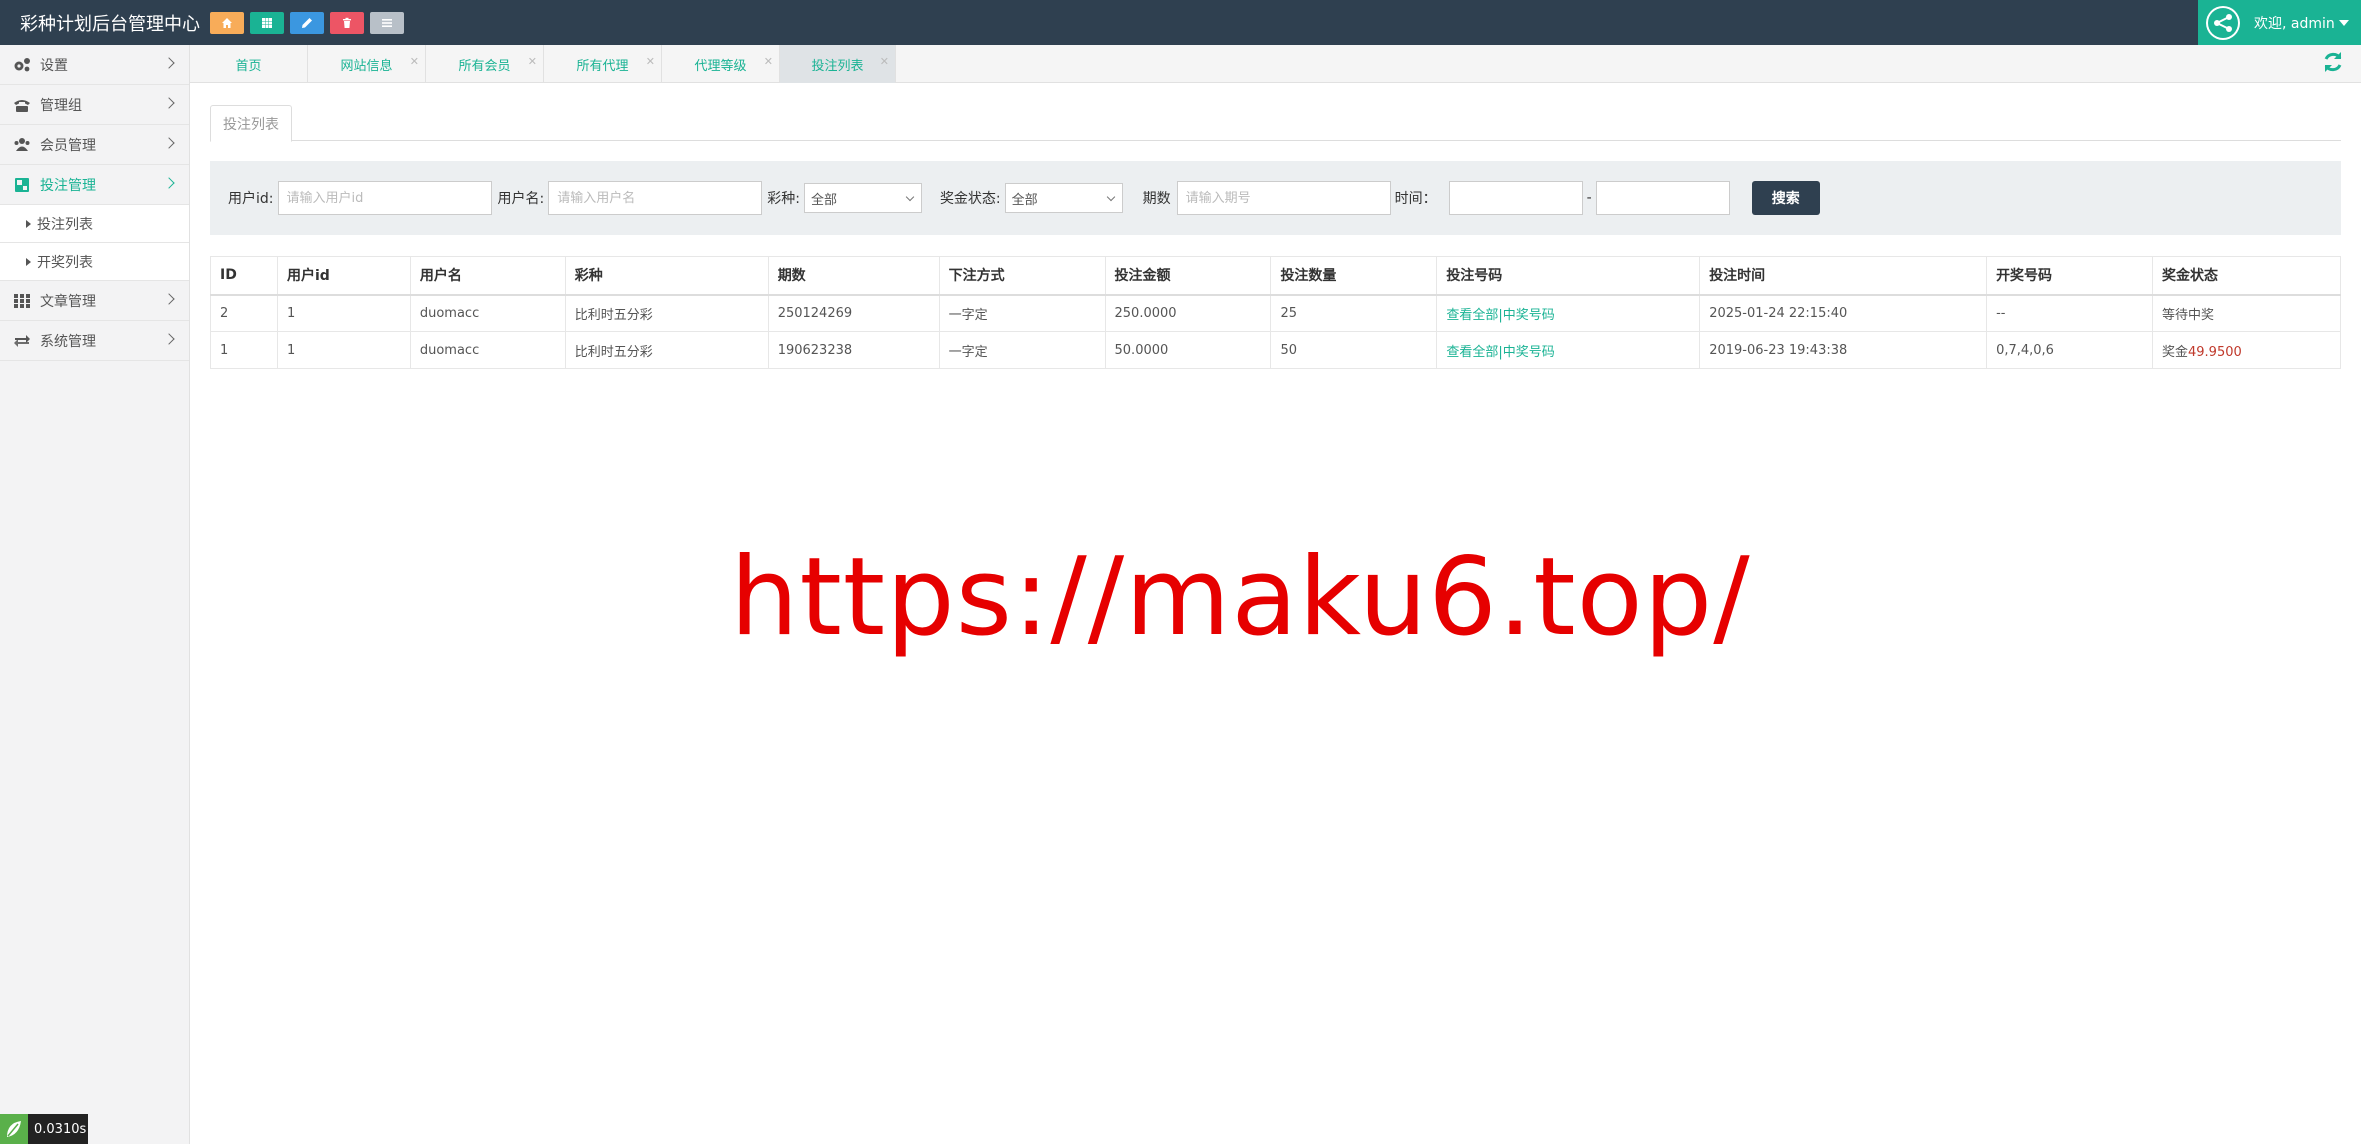 The width and height of the screenshot is (2361, 1144). I want to click on cell-amount: 250.0000, so click(1188, 313).